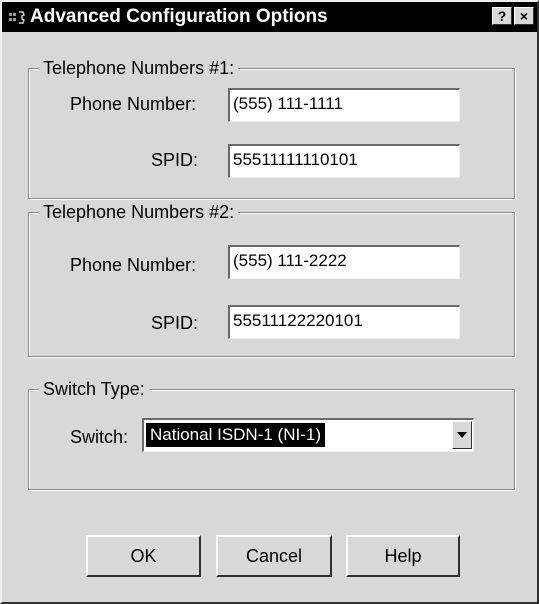 The height and width of the screenshot is (604, 539). Describe the element at coordinates (274, 556) in the screenshot. I see `cancel-button: Cancel` at that location.